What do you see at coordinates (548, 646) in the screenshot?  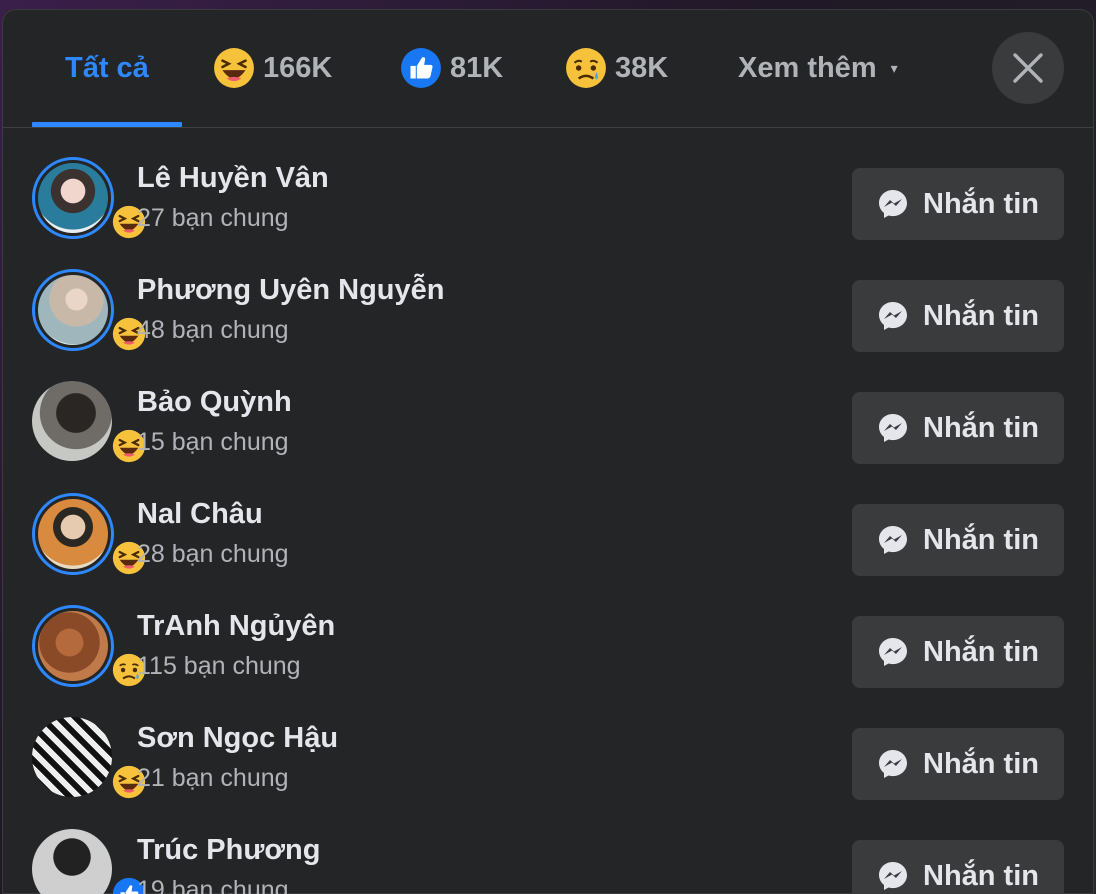 I see `person-row: TrAnh Ngủyên 115 bạn chung Nhắn tin` at bounding box center [548, 646].